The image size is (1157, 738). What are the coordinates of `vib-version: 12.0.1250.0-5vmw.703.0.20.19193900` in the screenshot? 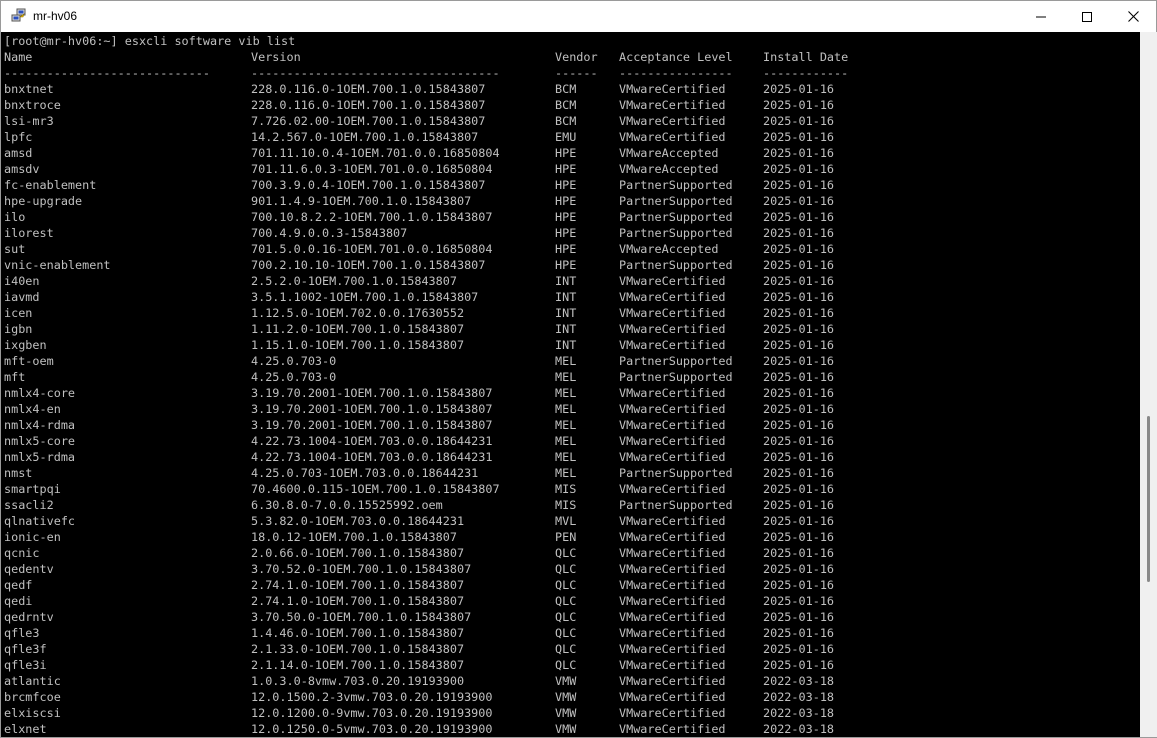 It's located at (372, 729).